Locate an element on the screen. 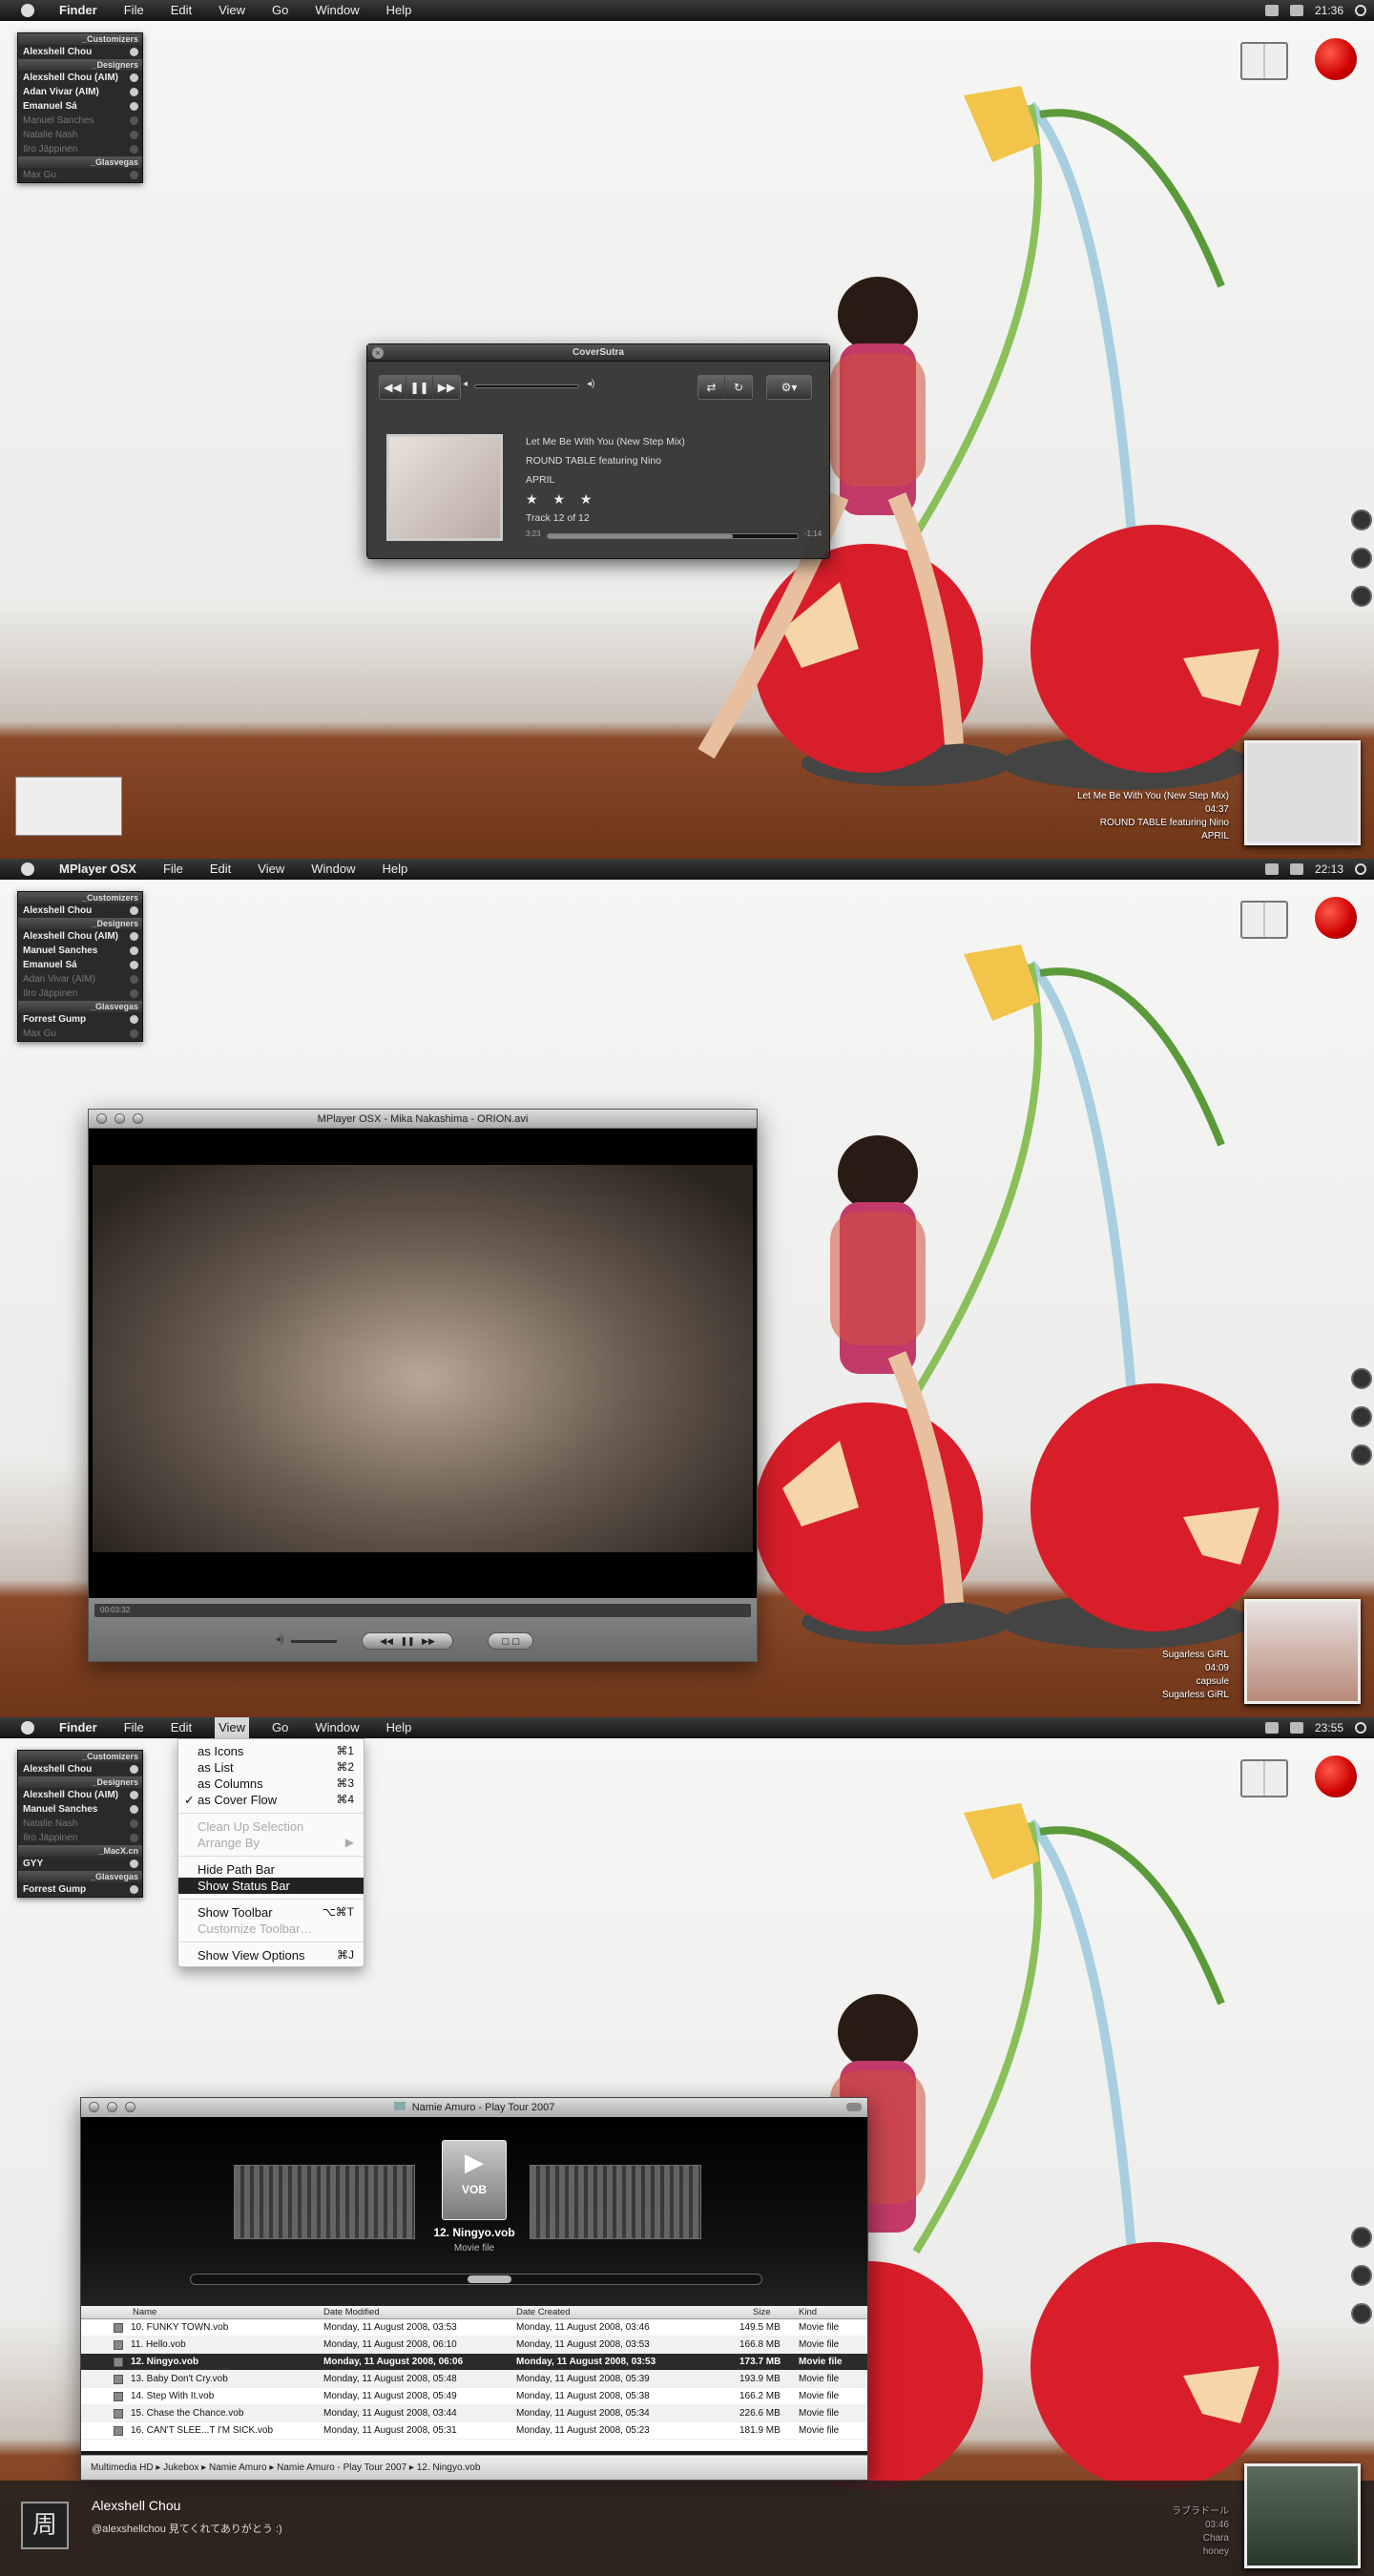 The image size is (1374, 2576). menu-clock: 22:13 is located at coordinates (1329, 869).